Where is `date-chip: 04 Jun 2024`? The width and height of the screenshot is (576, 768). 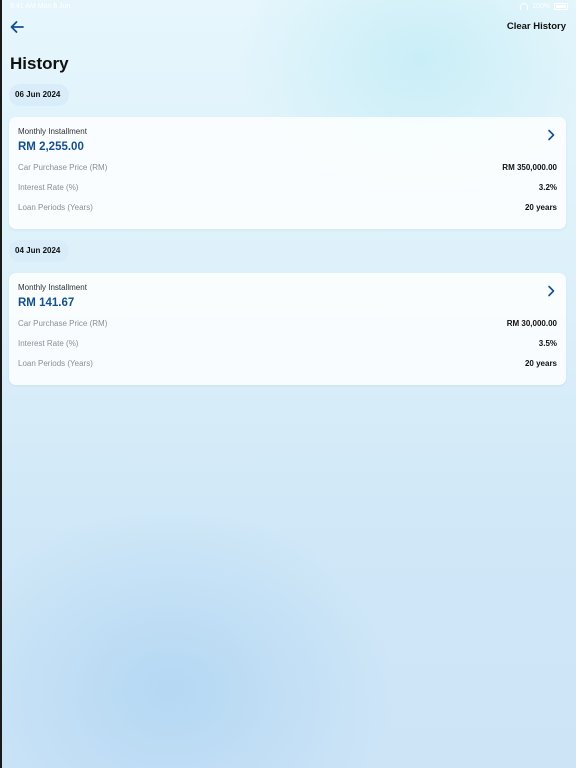
date-chip: 04 Jun 2024 is located at coordinates (39, 251).